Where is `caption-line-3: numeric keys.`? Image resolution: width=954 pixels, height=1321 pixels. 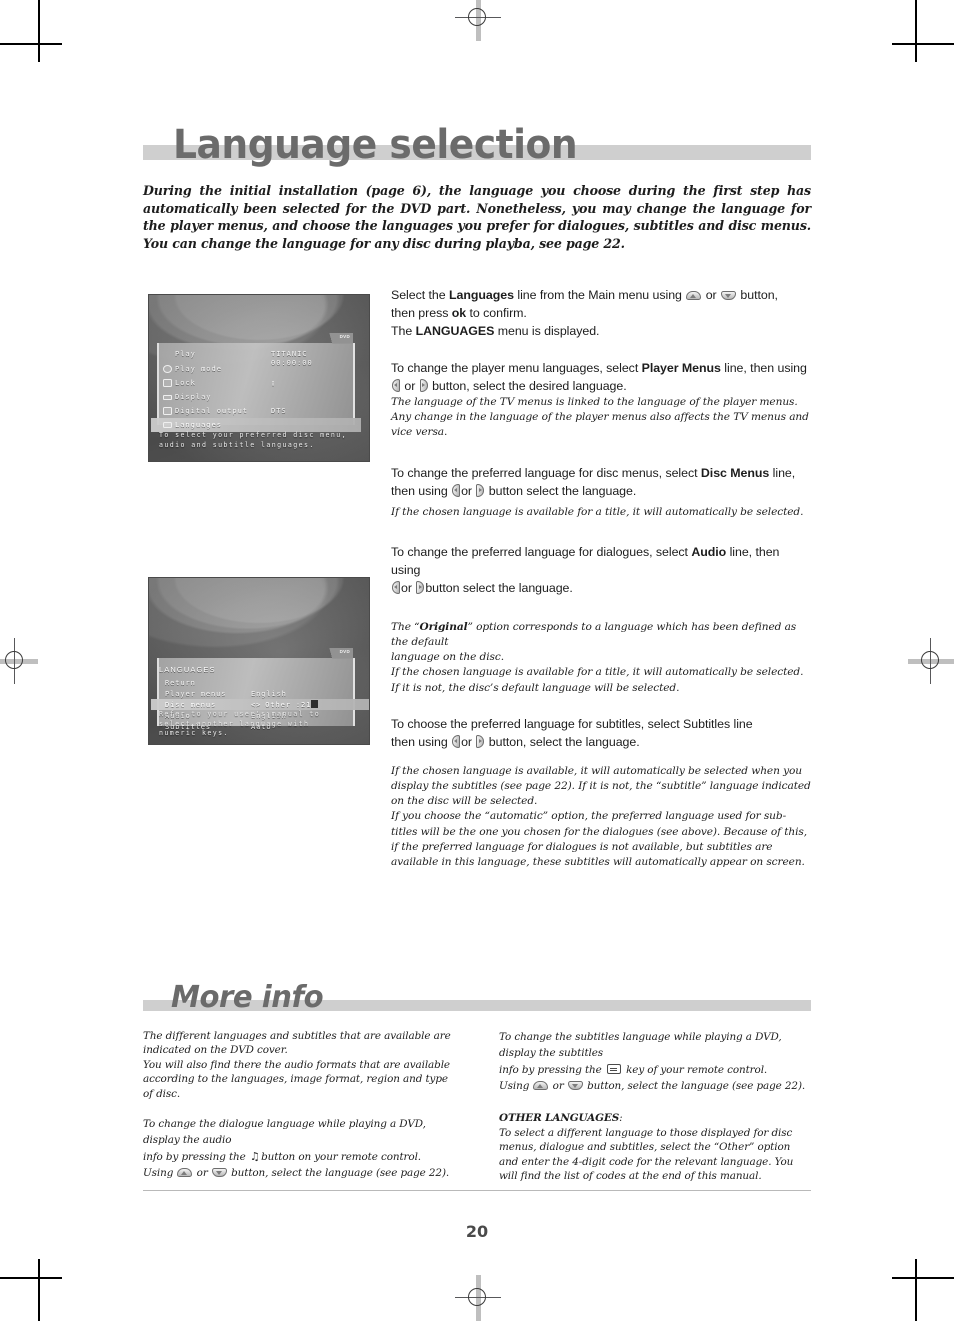 caption-line-3: numeric keys. is located at coordinates (194, 733).